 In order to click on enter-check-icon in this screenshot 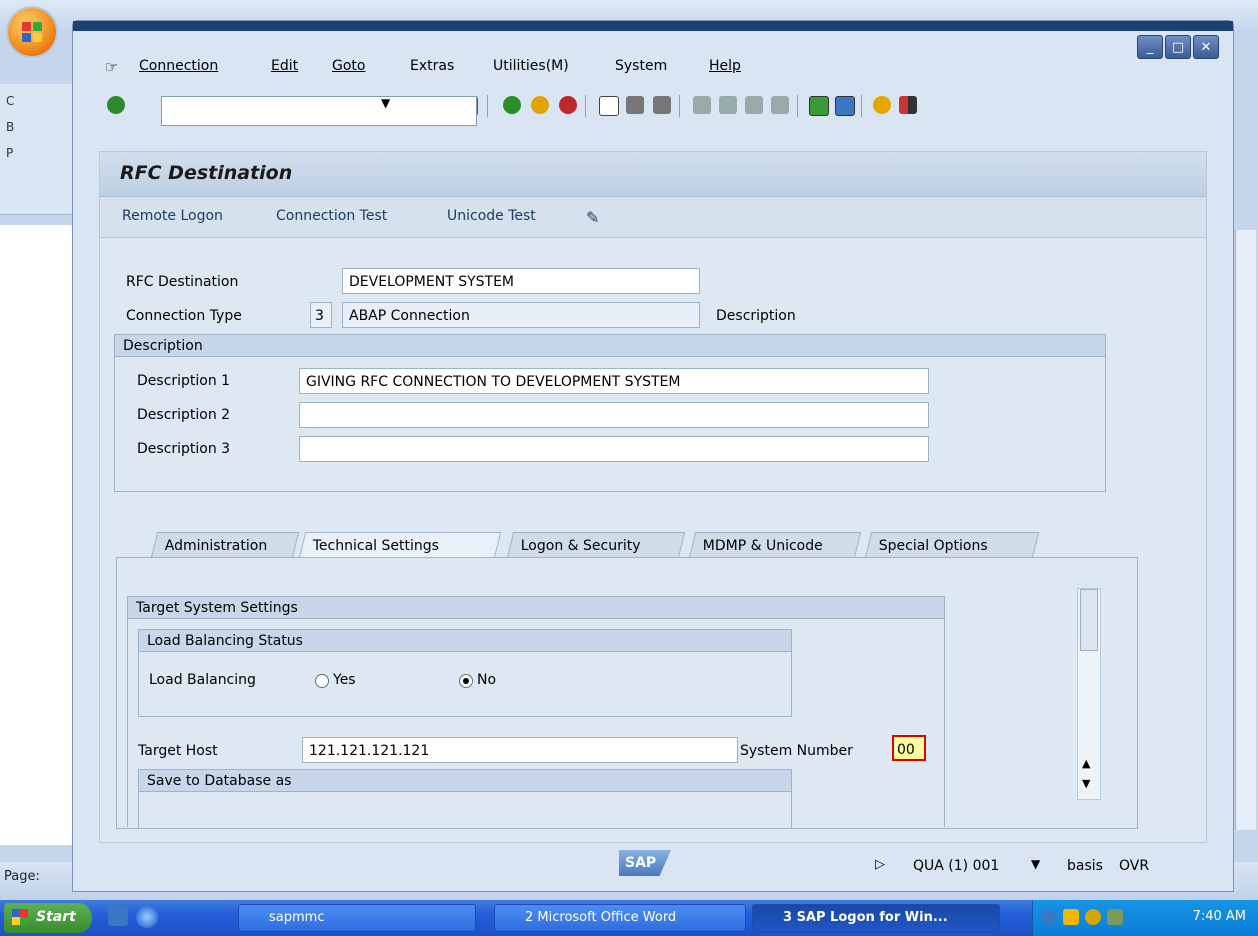, I will do `click(116, 105)`.